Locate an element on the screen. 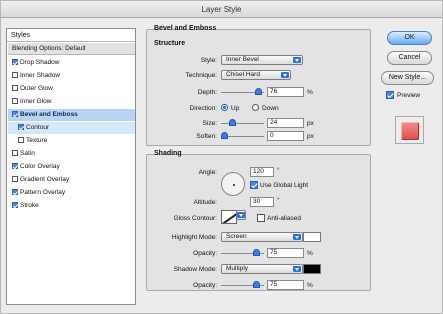 The height and width of the screenshot is (314, 443). highlight-opacity-field: 75 is located at coordinates (285, 253).